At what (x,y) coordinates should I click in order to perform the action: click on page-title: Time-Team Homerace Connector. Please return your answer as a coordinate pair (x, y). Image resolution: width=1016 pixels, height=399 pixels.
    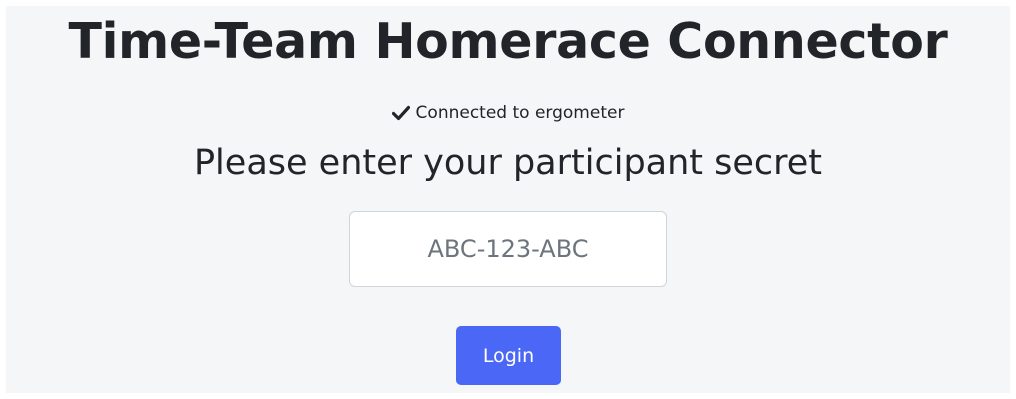
    Looking at the image, I should click on (508, 41).